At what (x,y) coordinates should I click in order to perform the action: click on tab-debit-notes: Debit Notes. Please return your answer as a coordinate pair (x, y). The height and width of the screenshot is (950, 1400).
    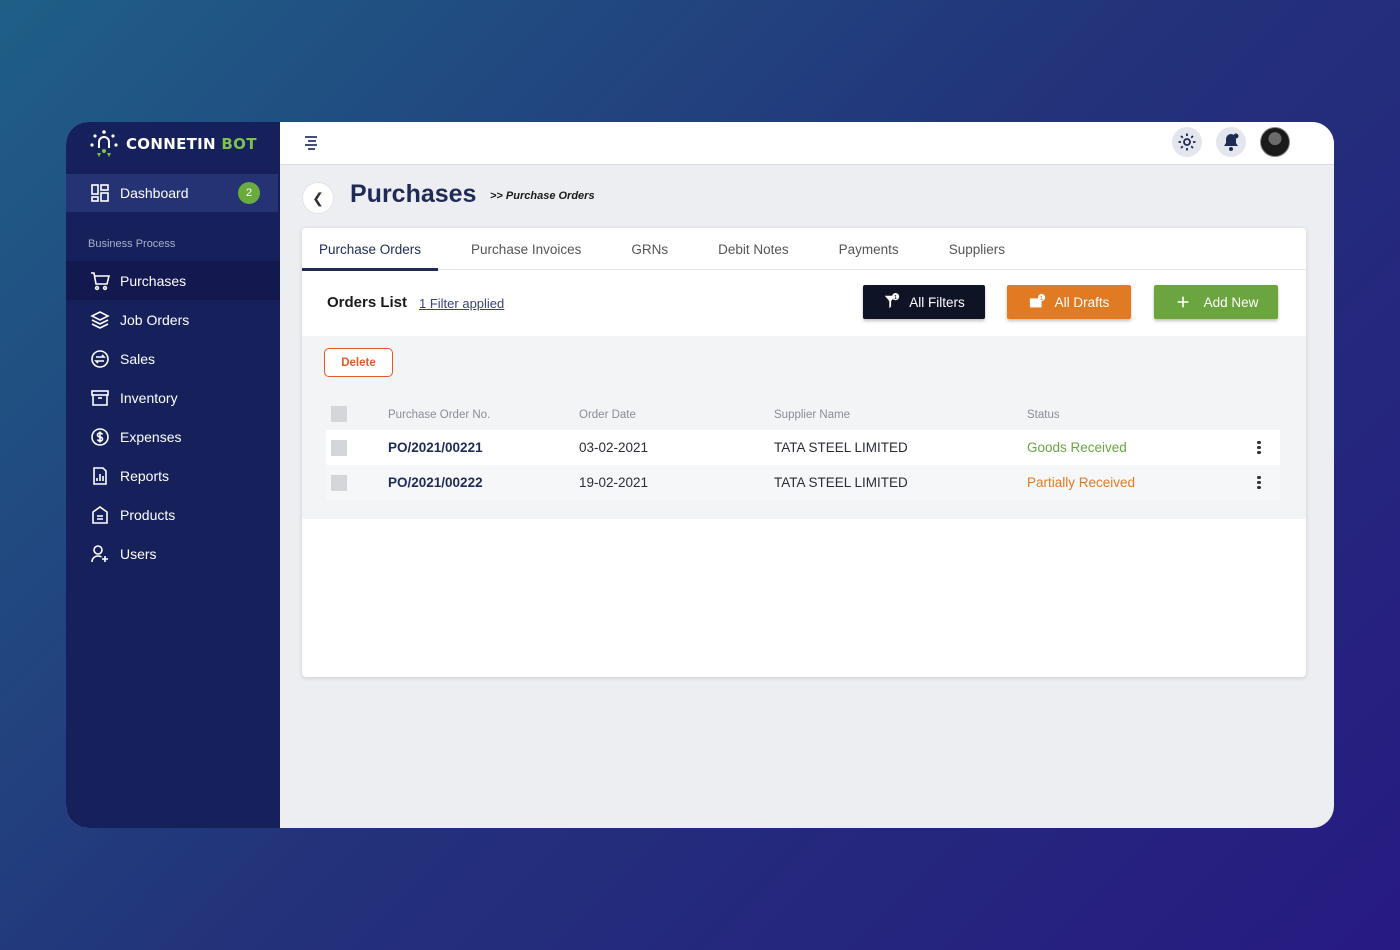
    Looking at the image, I should click on (753, 249).